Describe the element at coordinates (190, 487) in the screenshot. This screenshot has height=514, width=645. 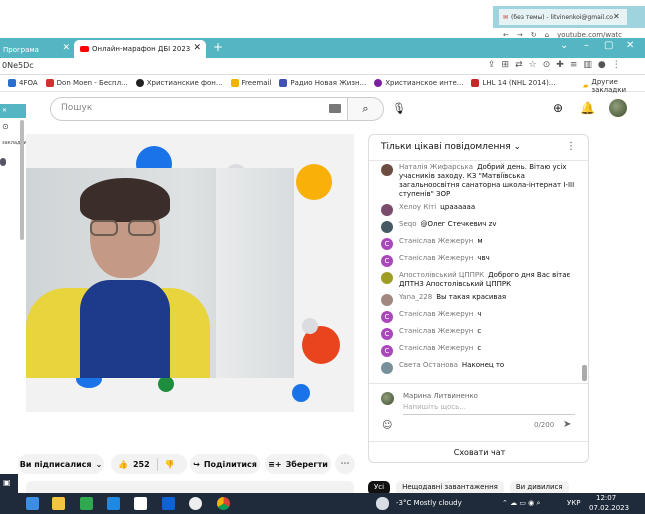
I see `description-box` at that location.